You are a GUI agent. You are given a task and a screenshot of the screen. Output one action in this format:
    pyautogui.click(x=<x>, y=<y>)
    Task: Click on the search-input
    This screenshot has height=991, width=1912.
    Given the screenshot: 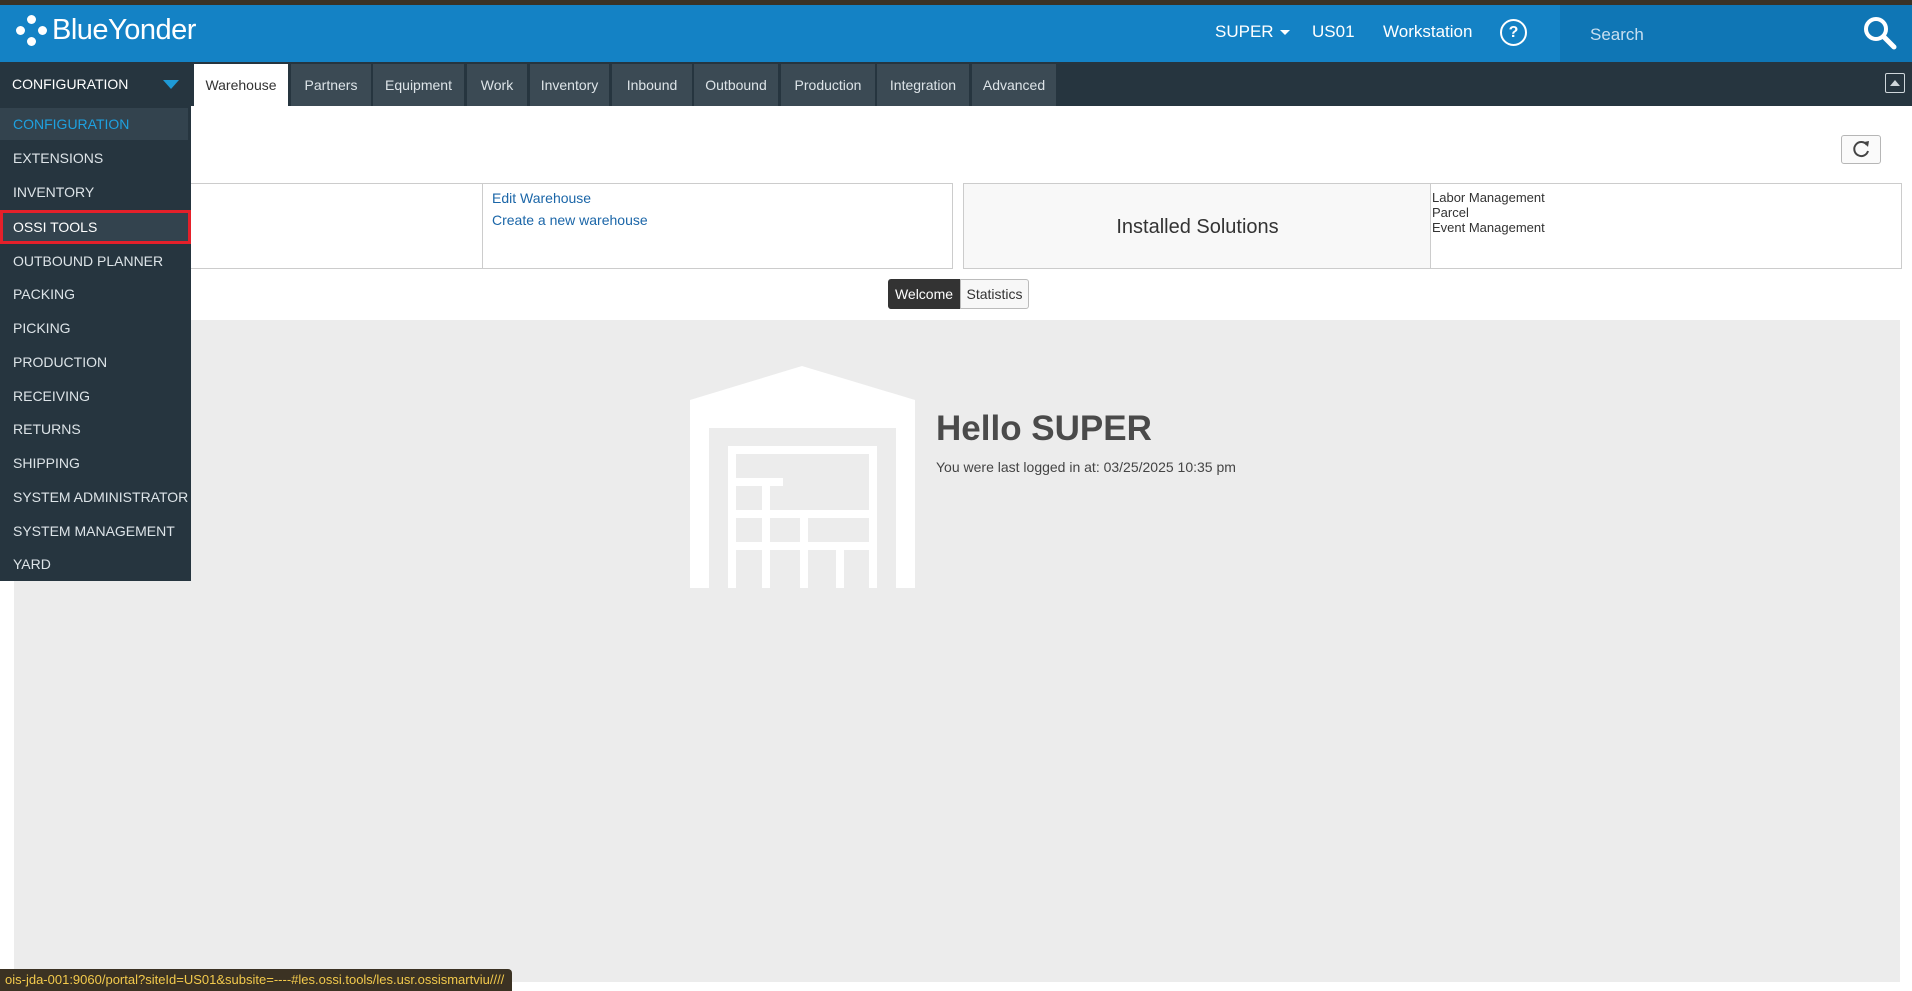 What is the action you would take?
    pyautogui.click(x=1710, y=35)
    